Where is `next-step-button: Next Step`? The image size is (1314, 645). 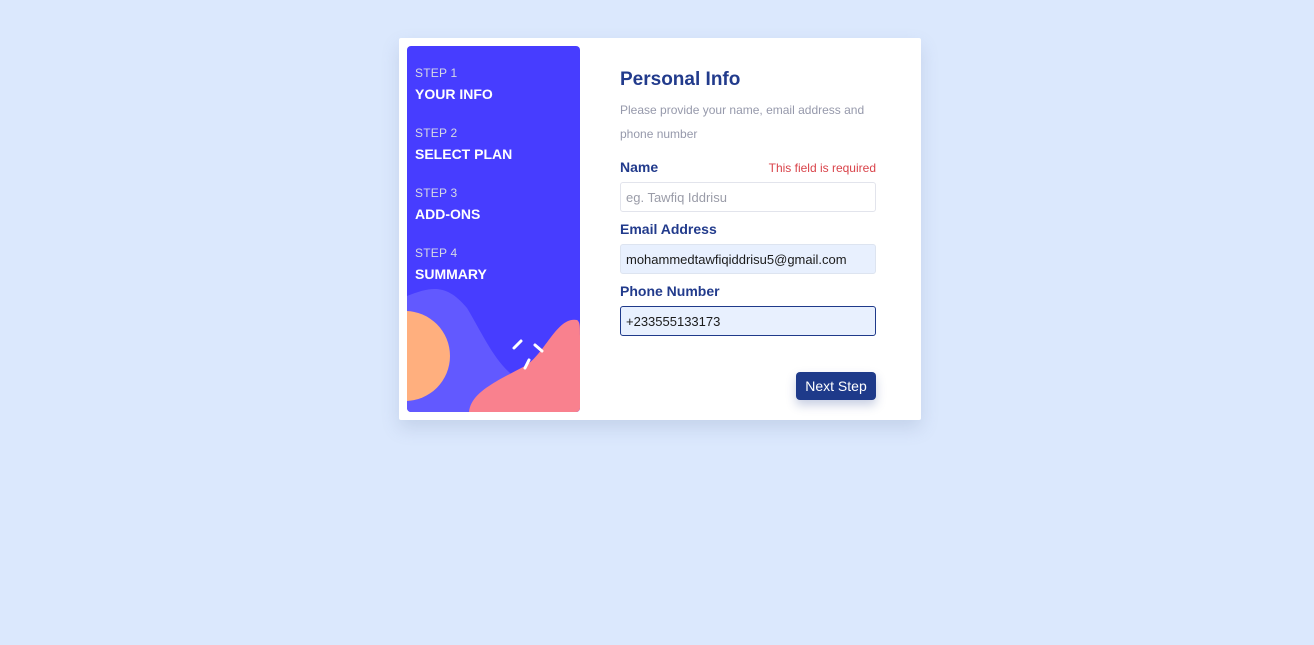
next-step-button: Next Step is located at coordinates (836, 386).